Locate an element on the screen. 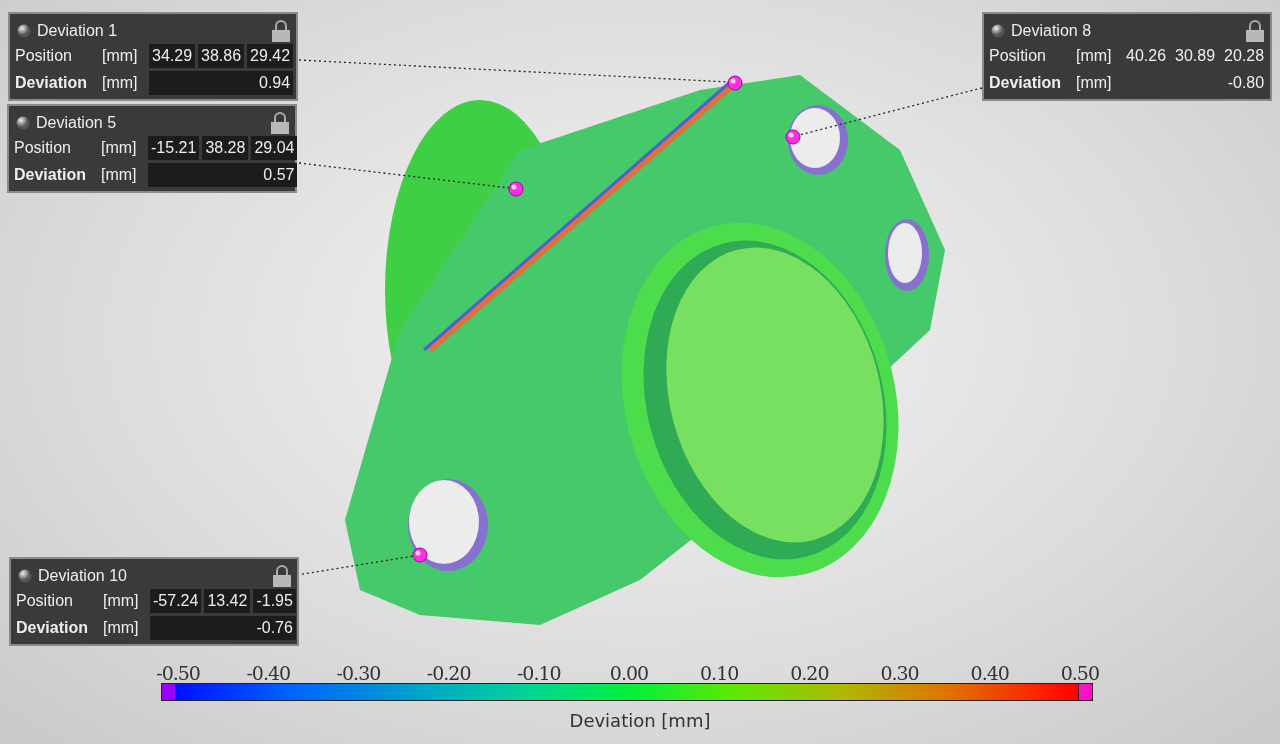 Image resolution: width=1280 pixels, height=744 pixels. scale-tick-label: 0.40 is located at coordinates (989, 673).